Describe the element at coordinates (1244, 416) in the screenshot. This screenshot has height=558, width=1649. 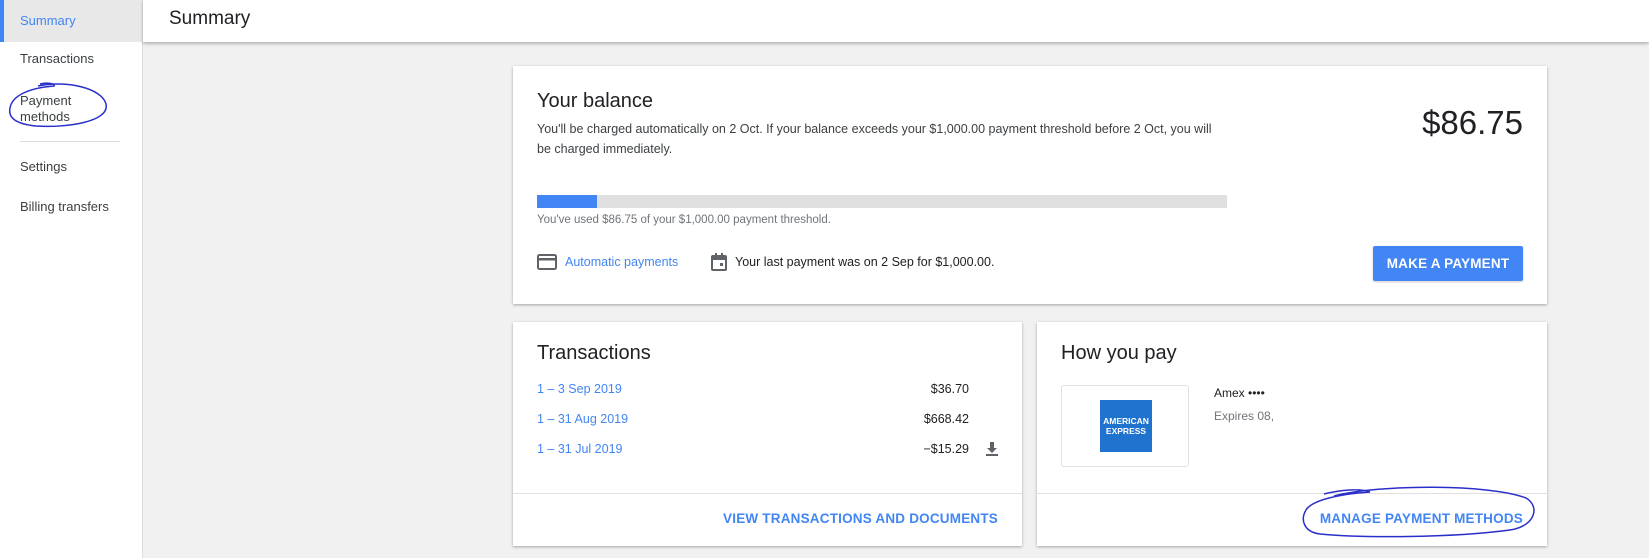
I see `payment-card-expiry: Expires 08,` at that location.